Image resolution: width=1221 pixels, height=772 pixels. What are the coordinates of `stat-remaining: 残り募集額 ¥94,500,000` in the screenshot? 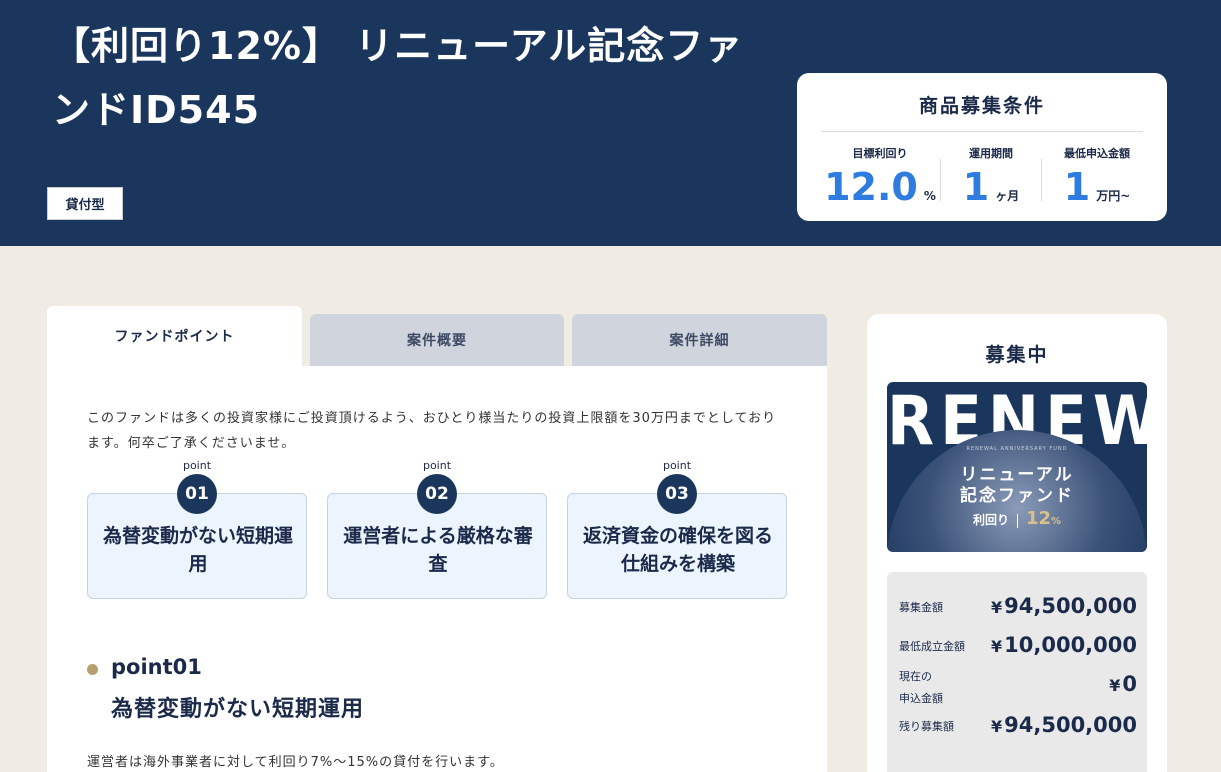 It's located at (1018, 727).